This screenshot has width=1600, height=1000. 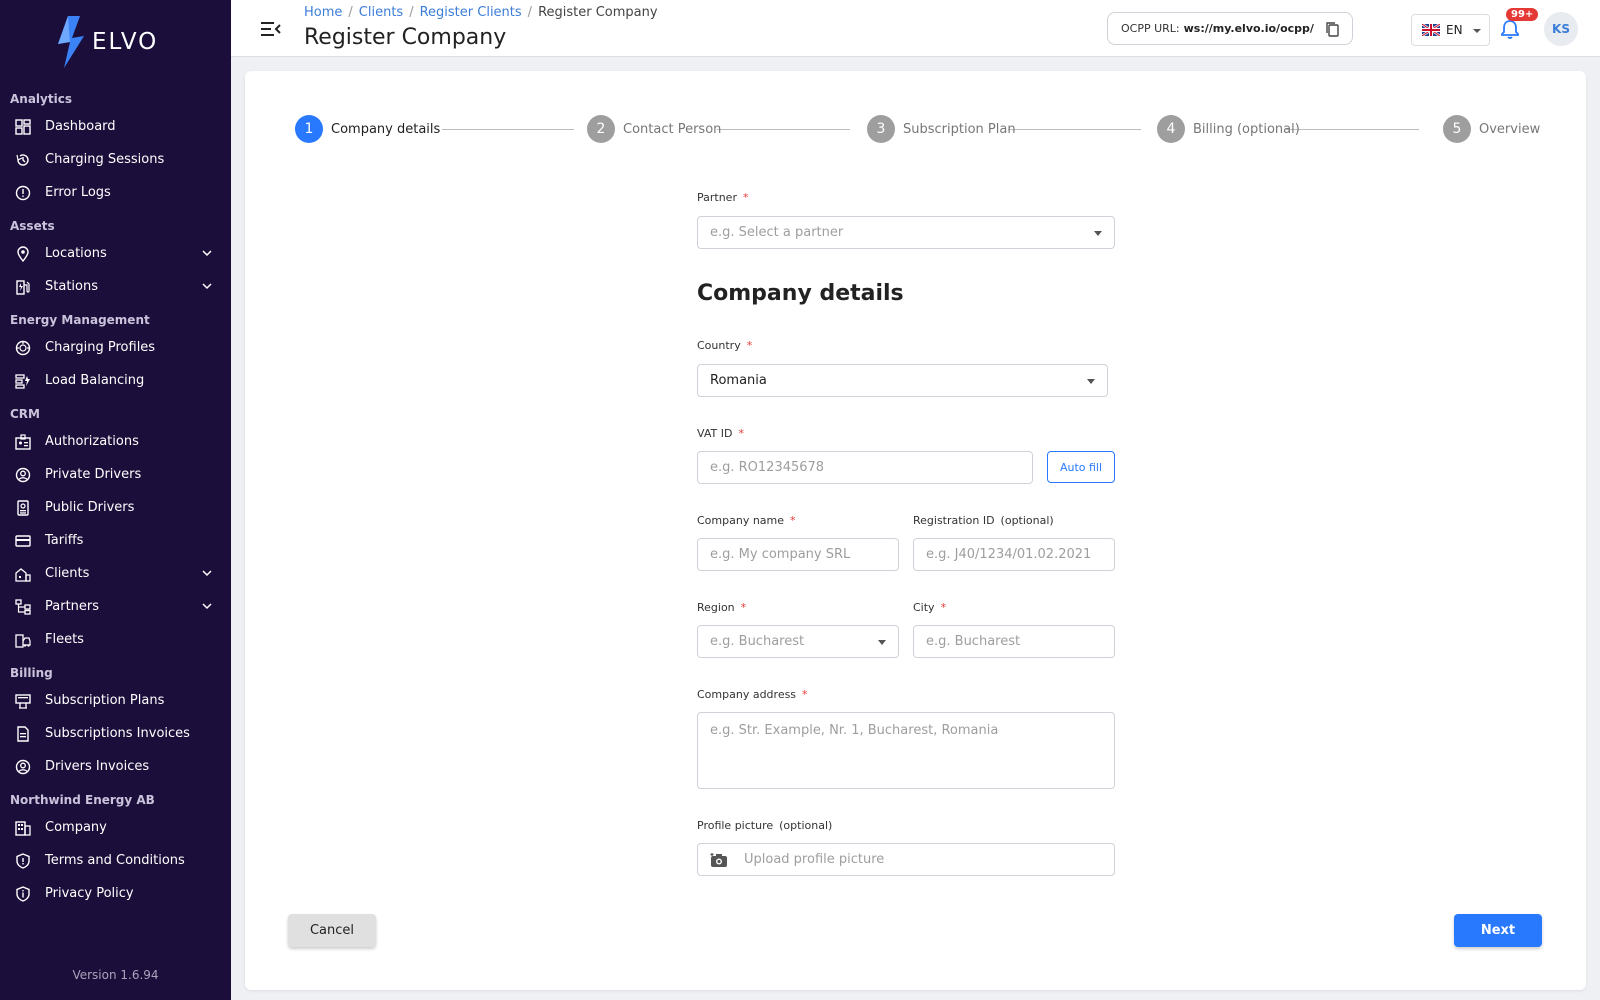 What do you see at coordinates (115, 639) in the screenshot?
I see `sidebar-item-fleets: Fleets` at bounding box center [115, 639].